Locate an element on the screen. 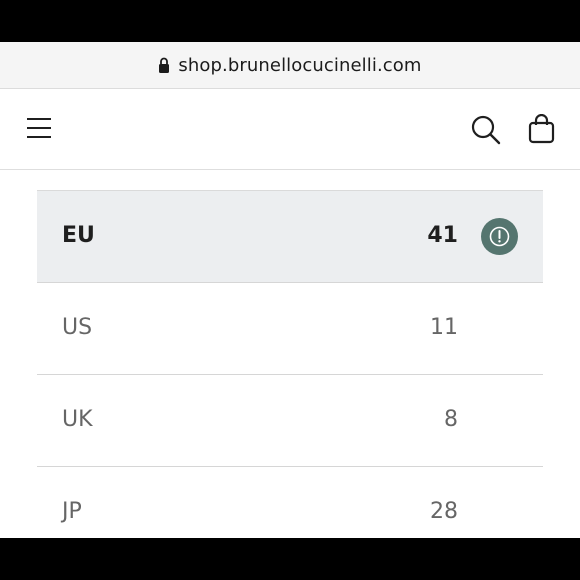  size-value: 11 is located at coordinates (444, 327).